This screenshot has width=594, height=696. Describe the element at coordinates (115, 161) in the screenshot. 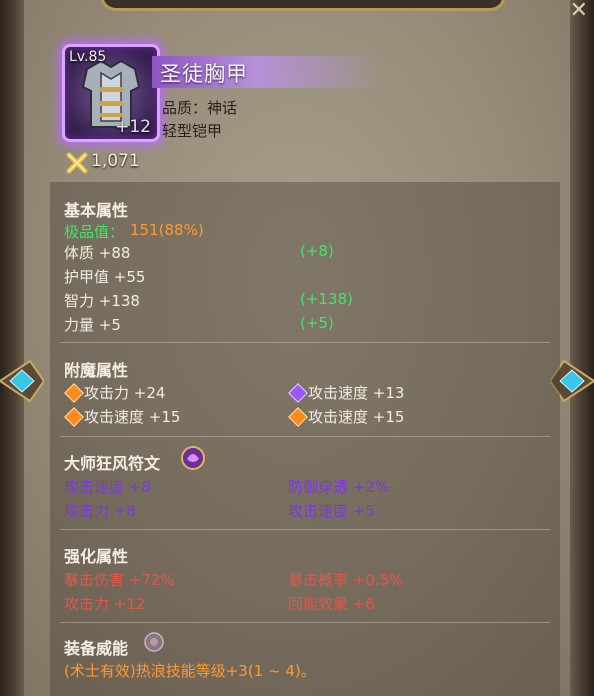

I see `sell-price: 1,071` at that location.